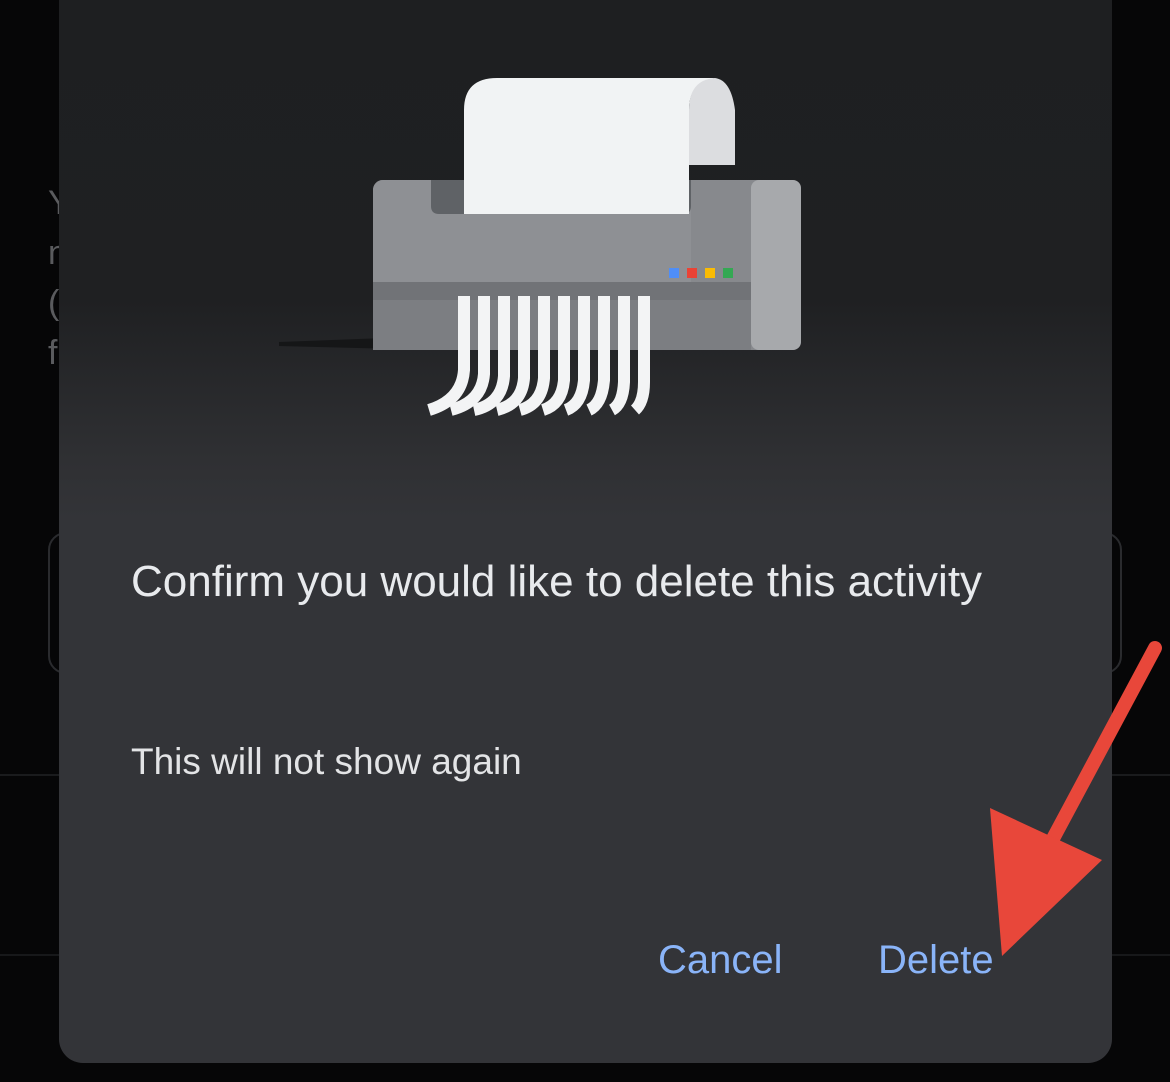 Image resolution: width=1170 pixels, height=1082 pixels. I want to click on dialog-message: This will not show again, so click(326, 761).